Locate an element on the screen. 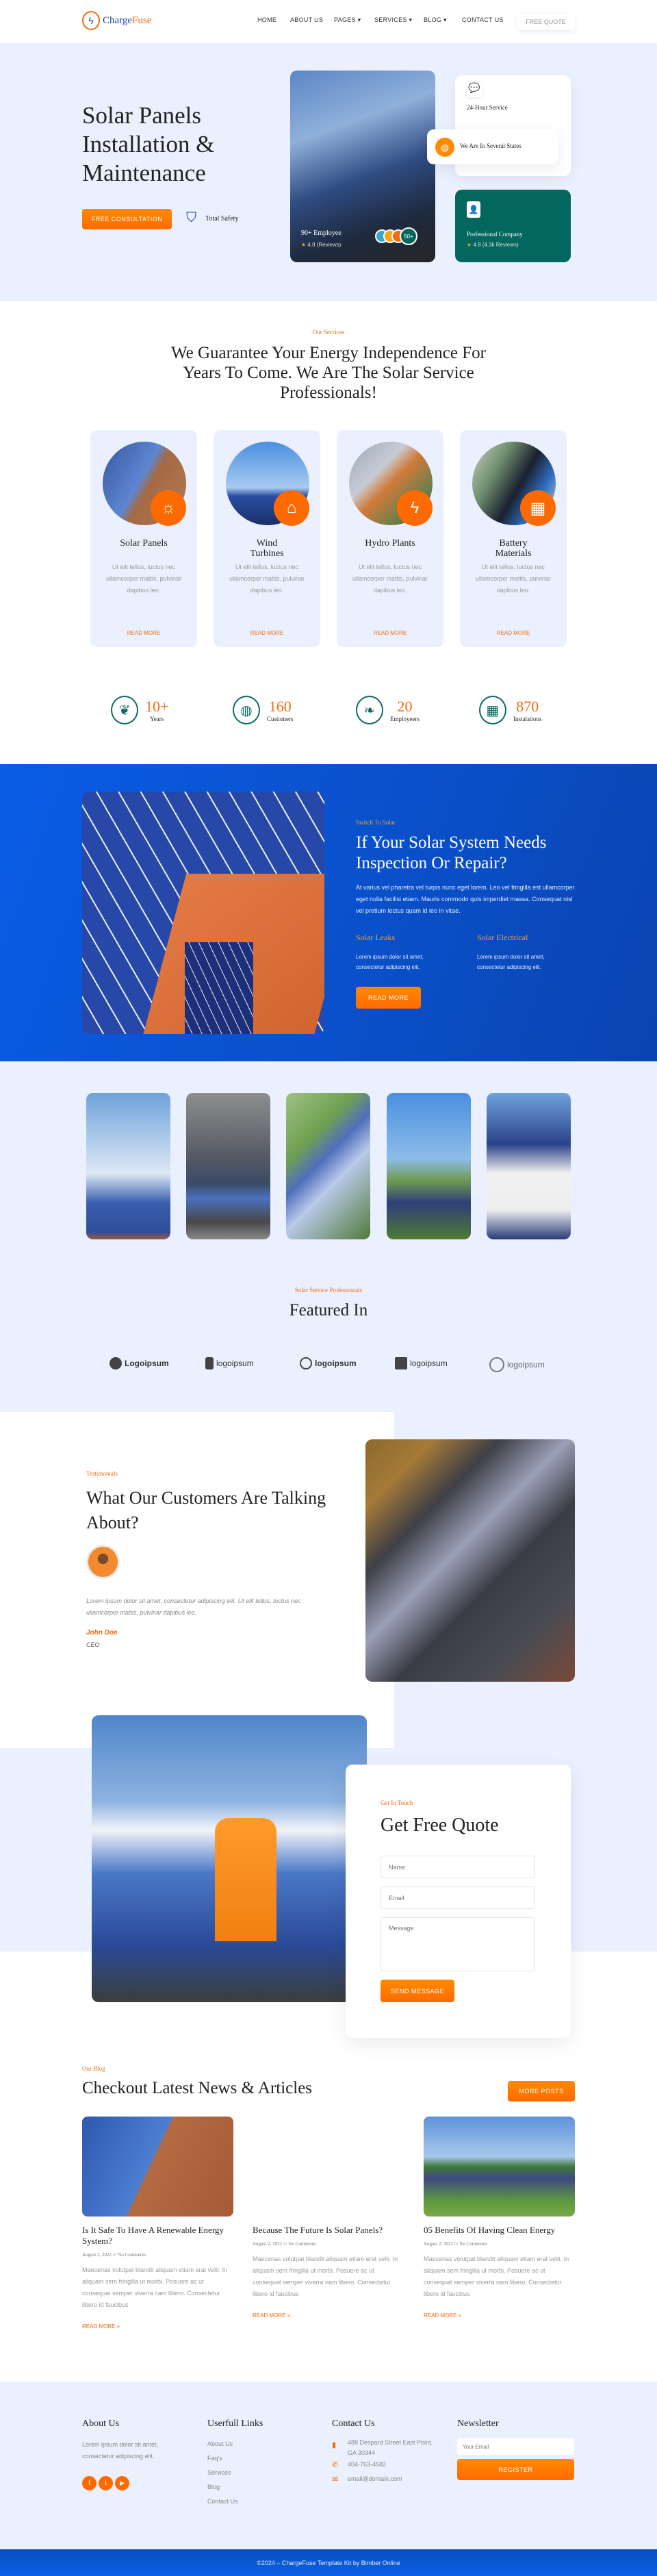 This screenshot has width=657, height=2576. house-solar-photo is located at coordinates (470, 1561).